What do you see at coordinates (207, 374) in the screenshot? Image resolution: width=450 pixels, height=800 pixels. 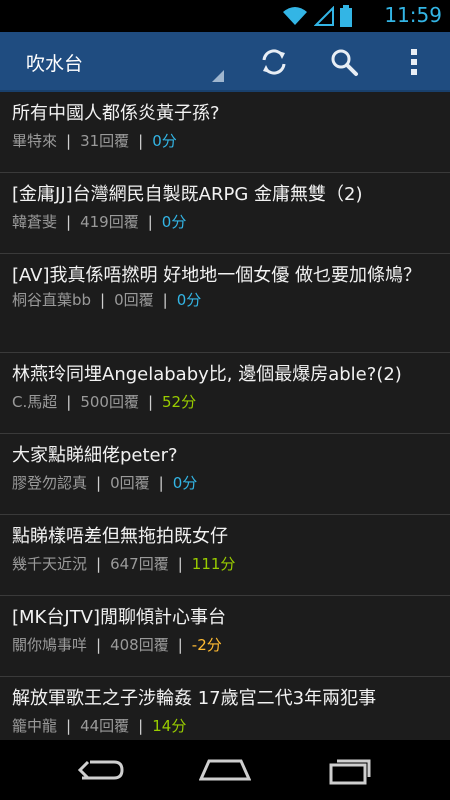 I see `thread-title: 林燕玲同埋Angelababy比, 邊個最爆房able?(2)` at bounding box center [207, 374].